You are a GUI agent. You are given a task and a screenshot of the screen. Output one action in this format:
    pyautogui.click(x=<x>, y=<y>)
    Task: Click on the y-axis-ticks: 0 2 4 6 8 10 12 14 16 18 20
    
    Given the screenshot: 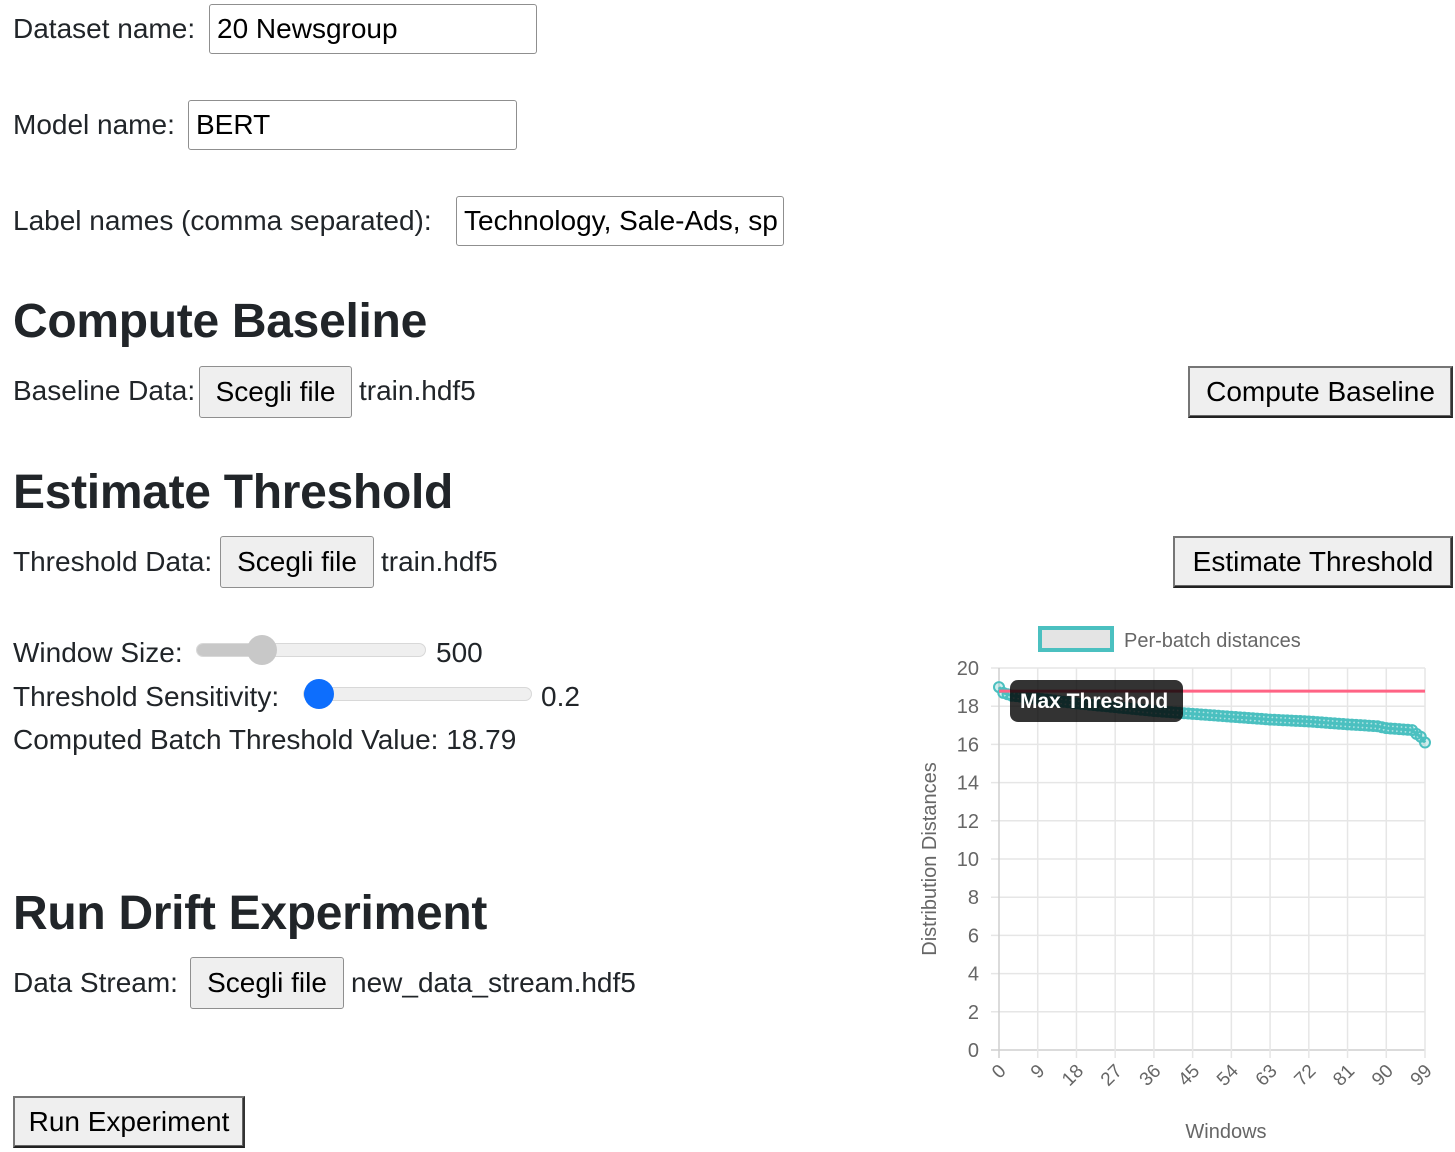 What is the action you would take?
    pyautogui.click(x=968, y=860)
    